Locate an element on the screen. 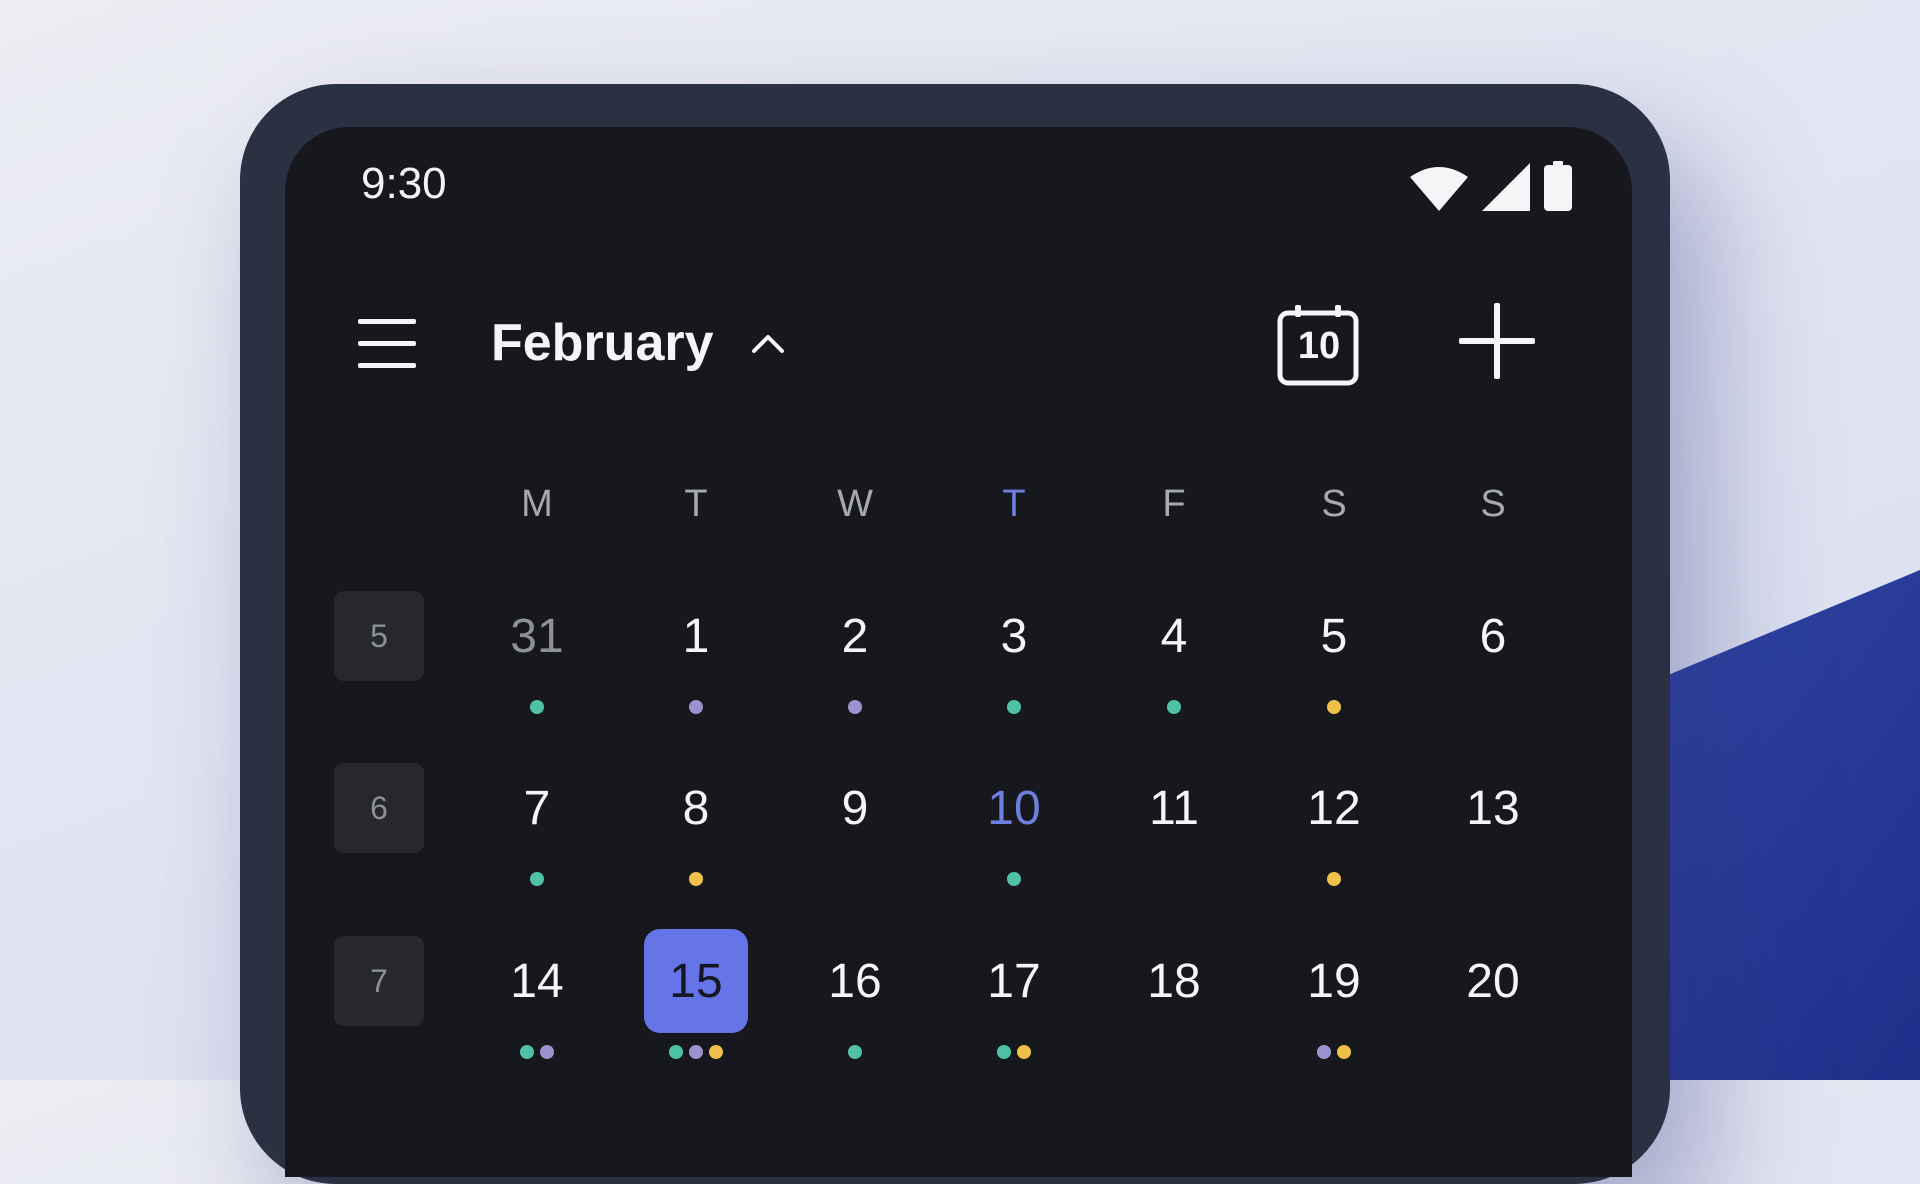  calendar-day: 1 is located at coordinates (696, 636).